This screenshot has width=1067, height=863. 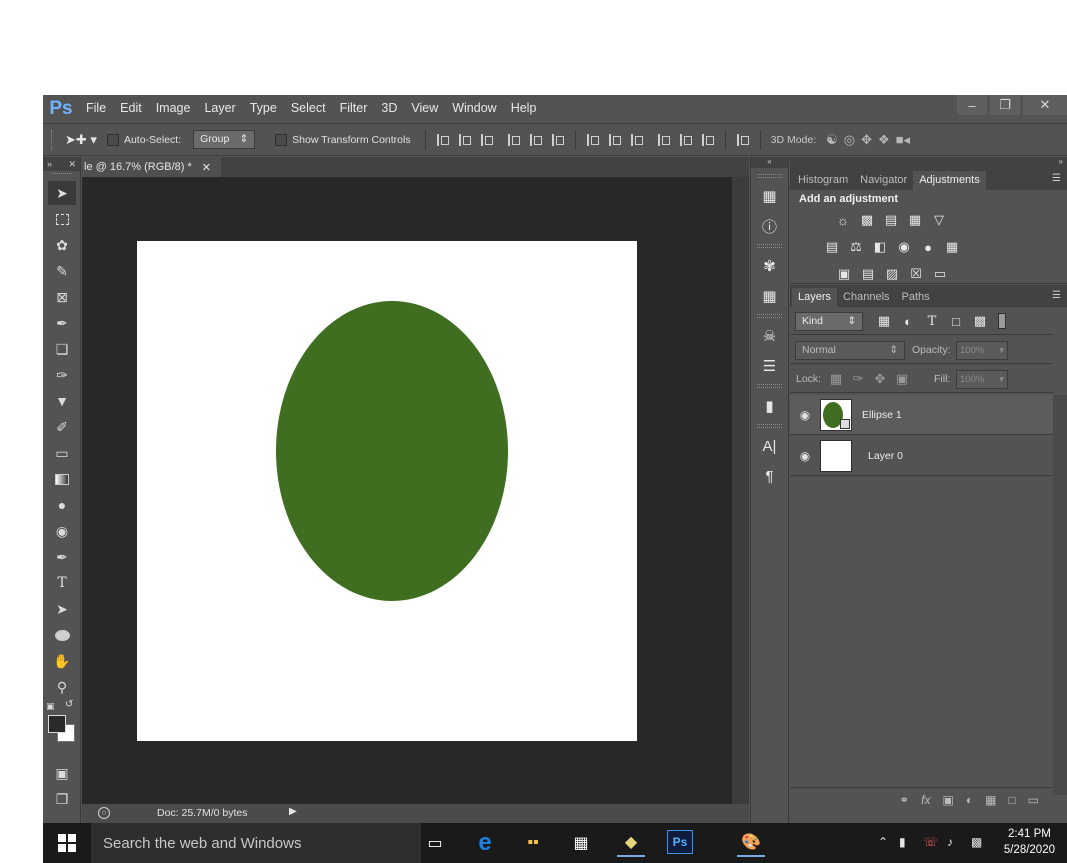 What do you see at coordinates (151, 167) in the screenshot?
I see `document-tab: le @ 16.7% (RGB/8) * ✕` at bounding box center [151, 167].